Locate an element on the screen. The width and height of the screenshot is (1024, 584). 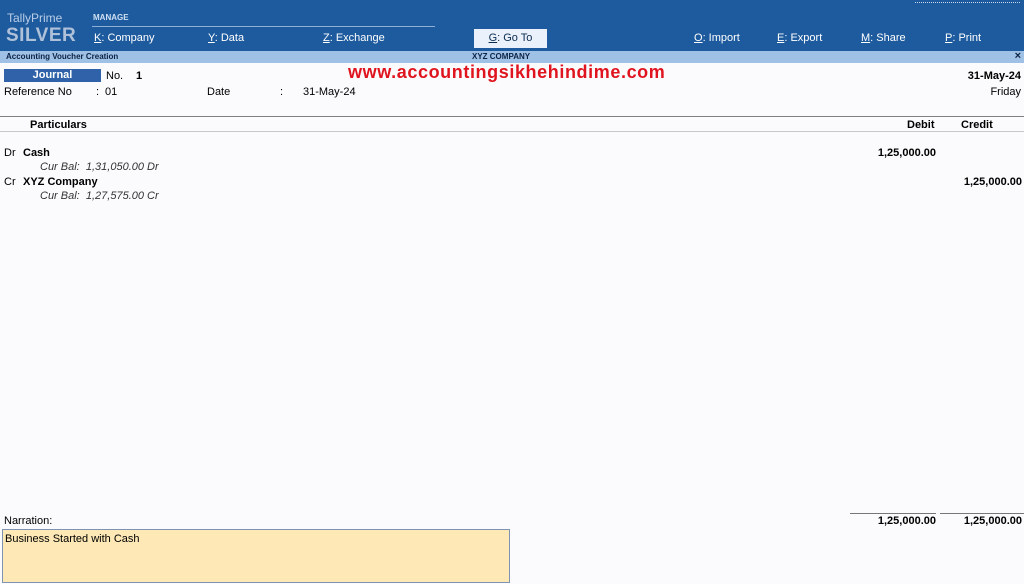
date-field: 31-May-24 is located at coordinates (329, 92).